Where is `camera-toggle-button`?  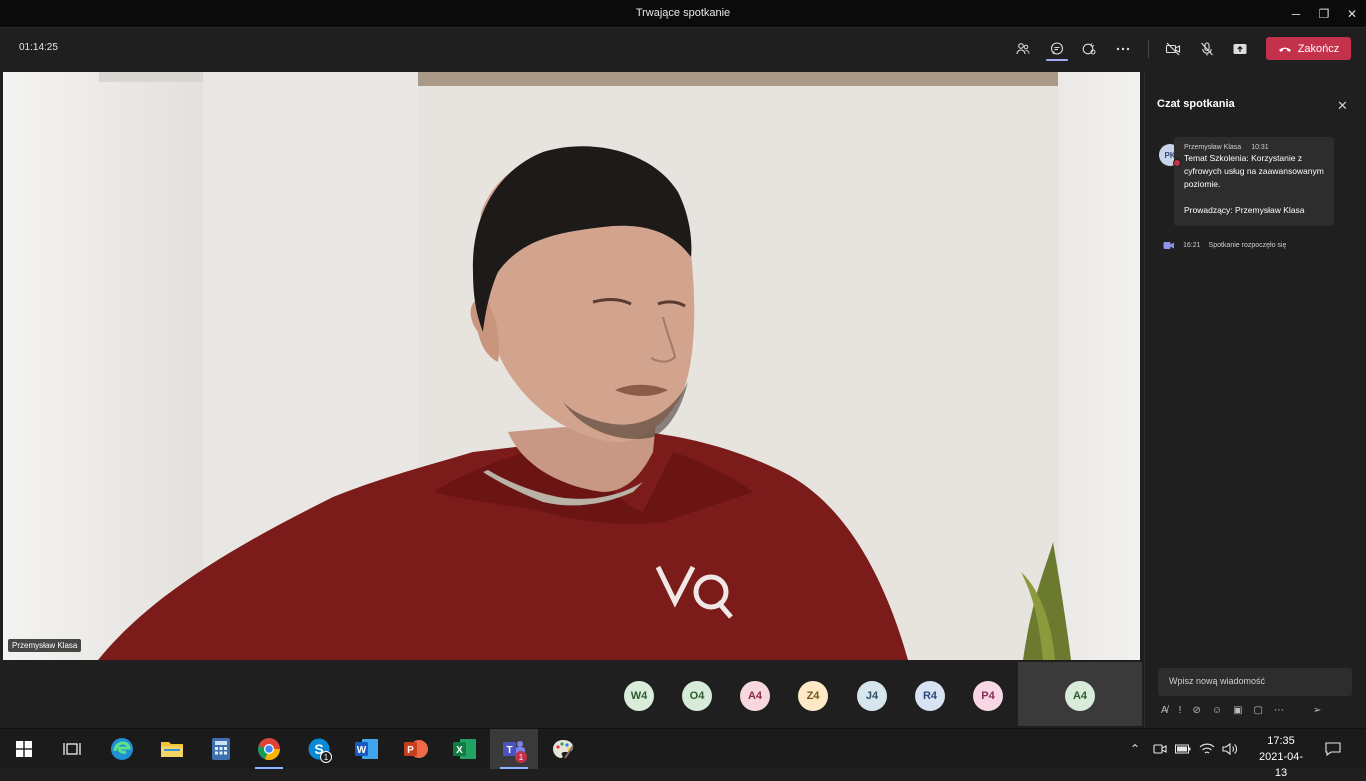 camera-toggle-button is located at coordinates (1173, 49).